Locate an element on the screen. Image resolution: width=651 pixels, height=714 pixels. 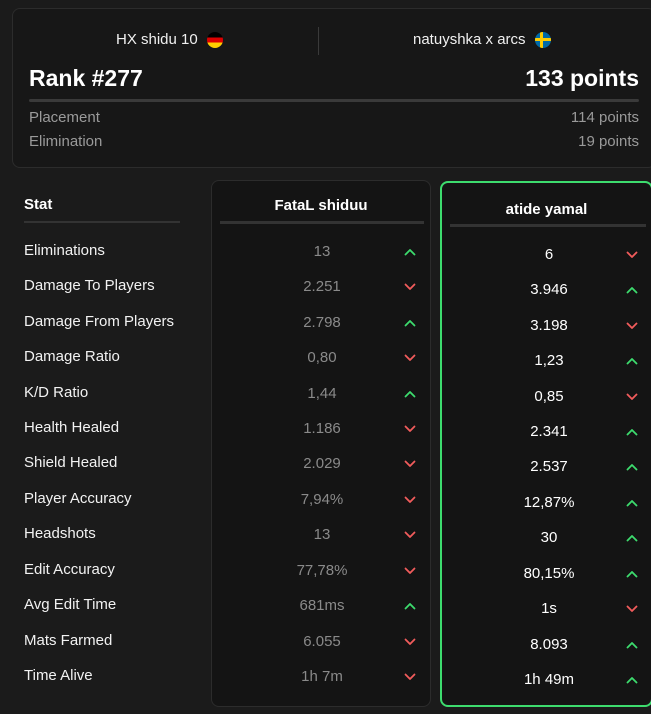
stat-label: K/D Ratio is located at coordinates (56, 392).